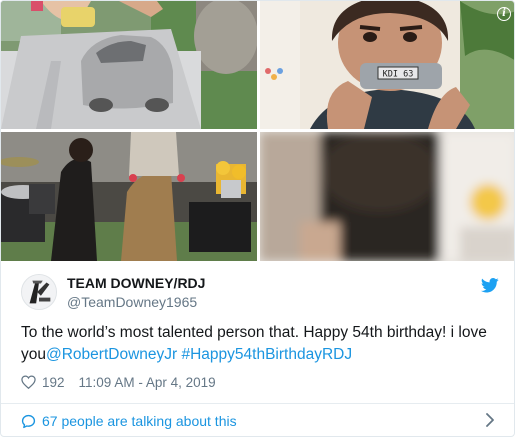 Image resolution: width=515 pixels, height=437 pixels. Describe the element at coordinates (266, 354) in the screenshot. I see `hashtag-link: #Happy54thBirthdayRDJ` at that location.